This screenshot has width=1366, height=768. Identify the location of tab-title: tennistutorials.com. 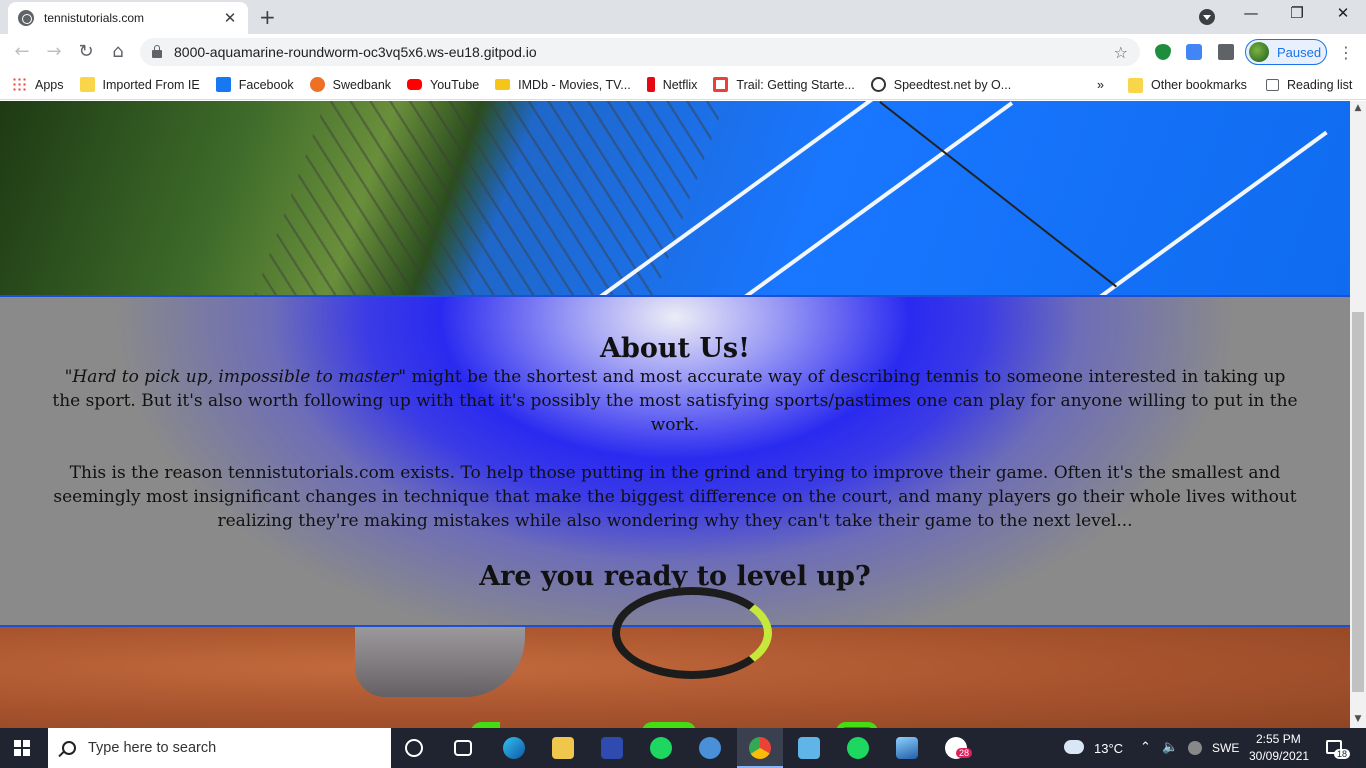
(94, 18).